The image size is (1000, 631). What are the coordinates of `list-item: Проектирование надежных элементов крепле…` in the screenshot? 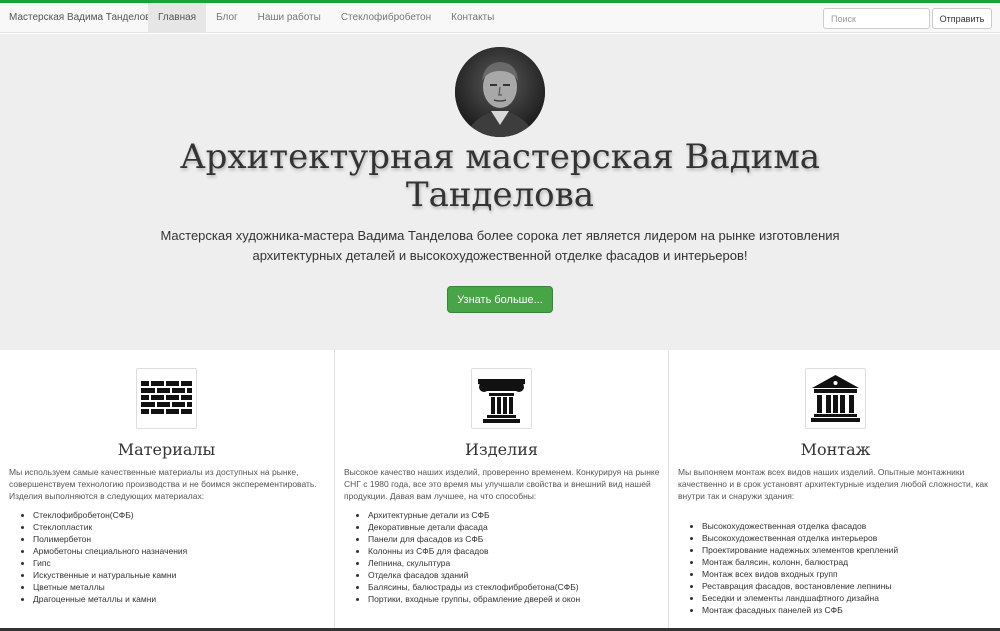 It's located at (847, 550).